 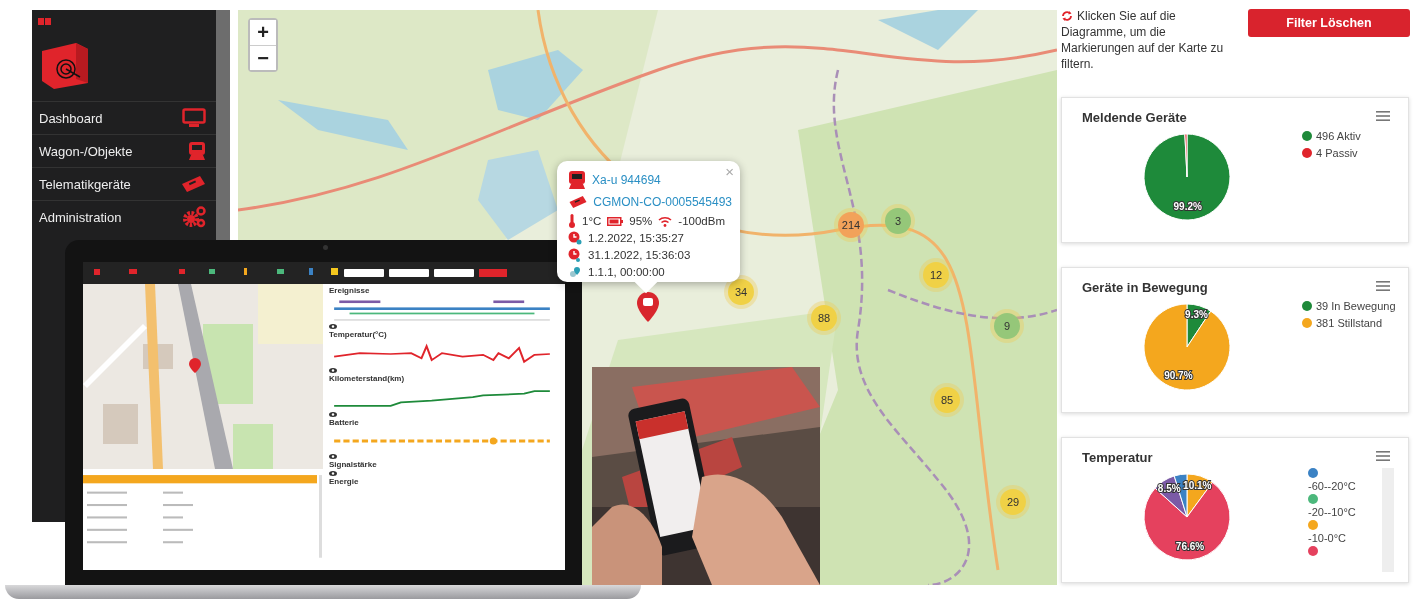 What do you see at coordinates (1332, 512) in the screenshot?
I see `legend-label: -20--10°C` at bounding box center [1332, 512].